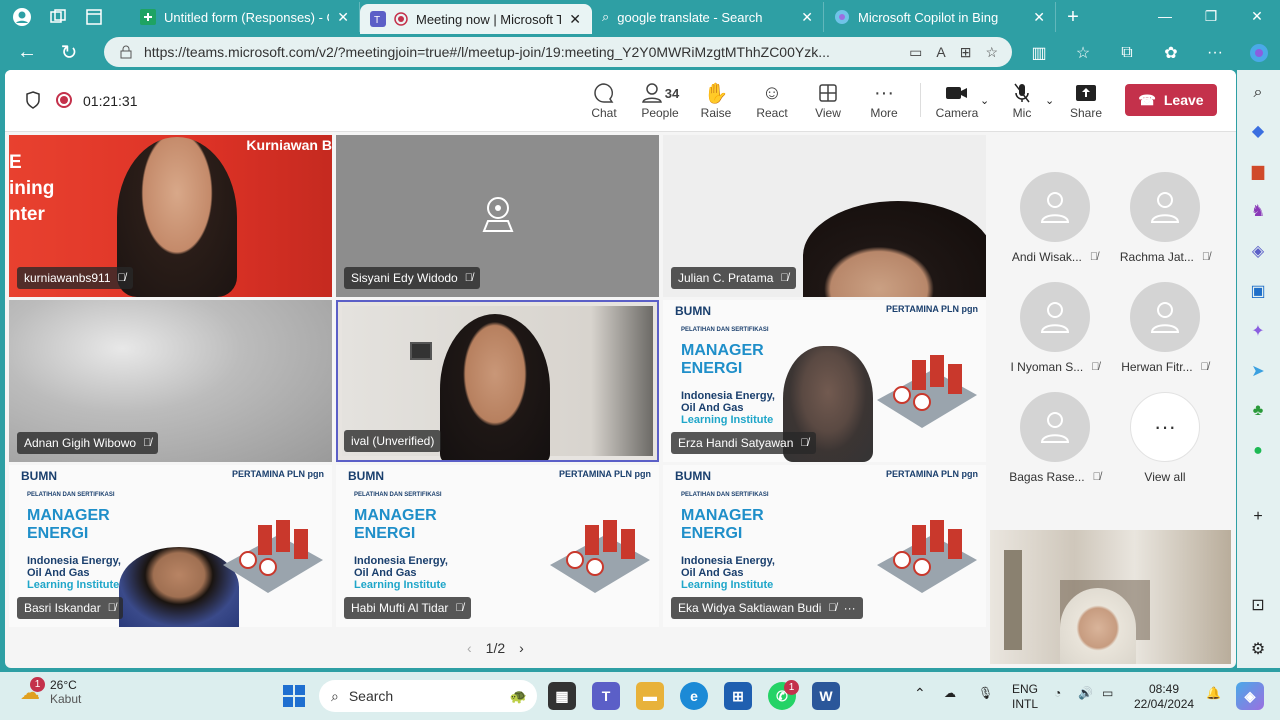  I want to click on file-explorer-icon: ▬, so click(650, 696).